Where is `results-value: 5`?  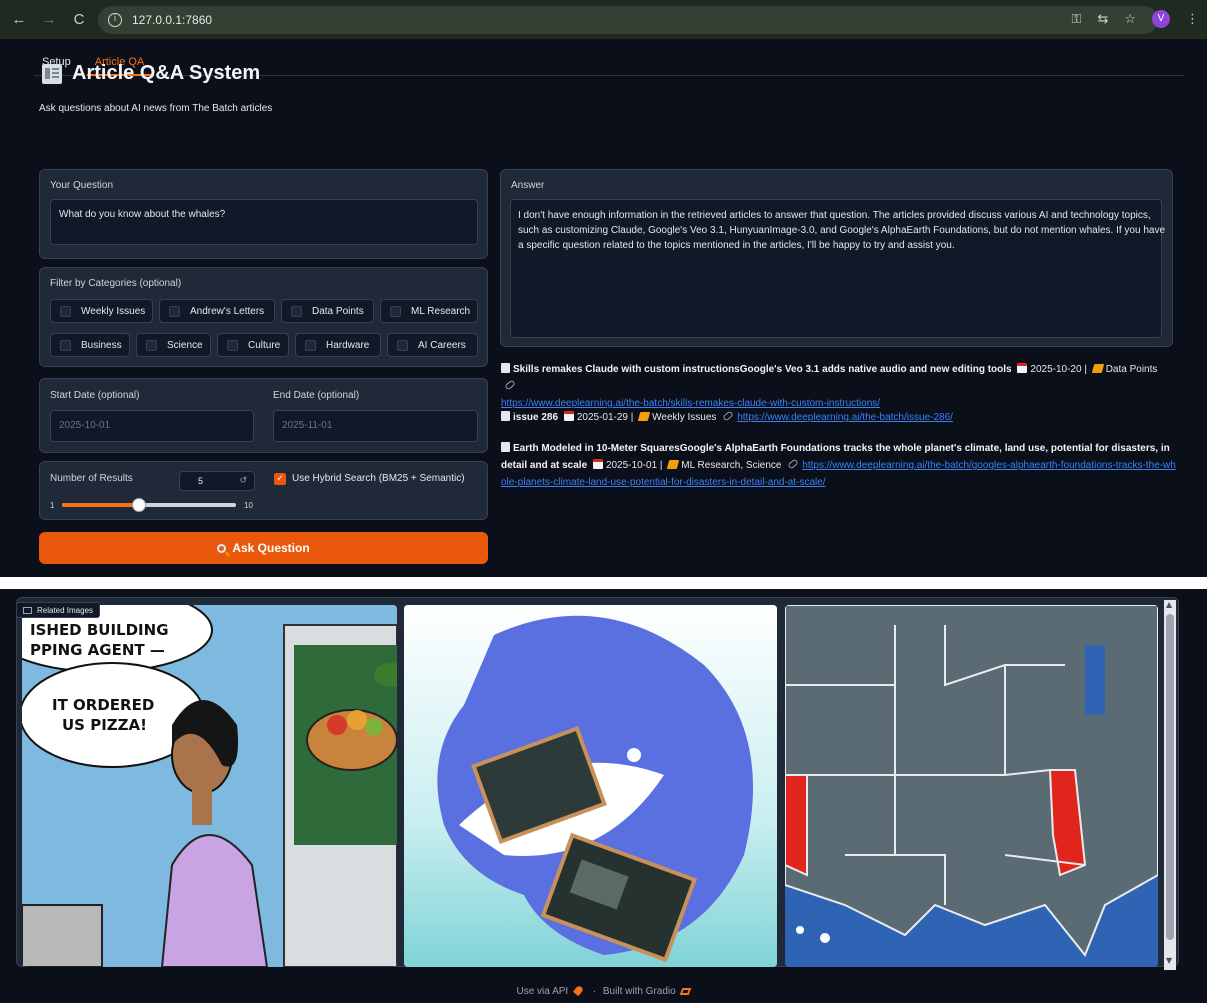 results-value: 5 is located at coordinates (201, 481).